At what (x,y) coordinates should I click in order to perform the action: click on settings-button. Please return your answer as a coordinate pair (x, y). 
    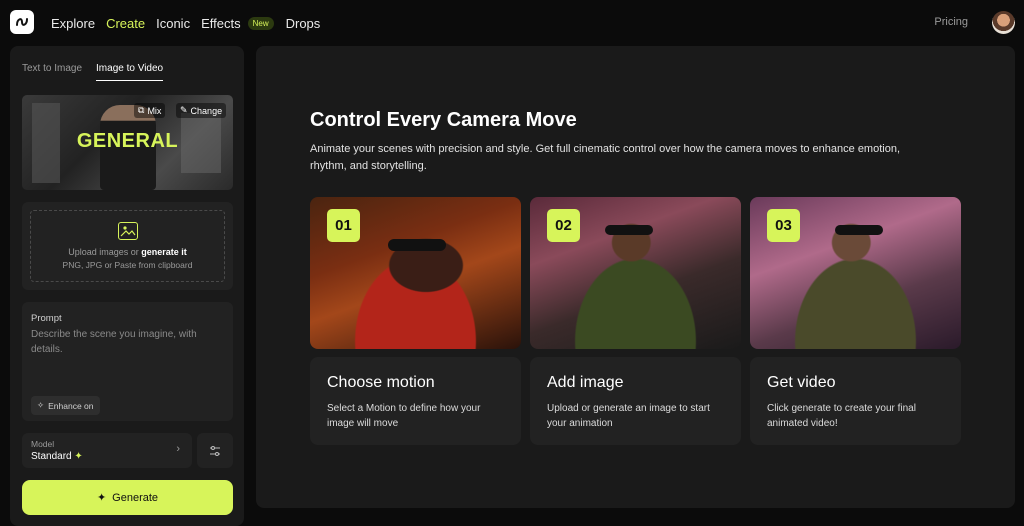
    Looking at the image, I should click on (215, 450).